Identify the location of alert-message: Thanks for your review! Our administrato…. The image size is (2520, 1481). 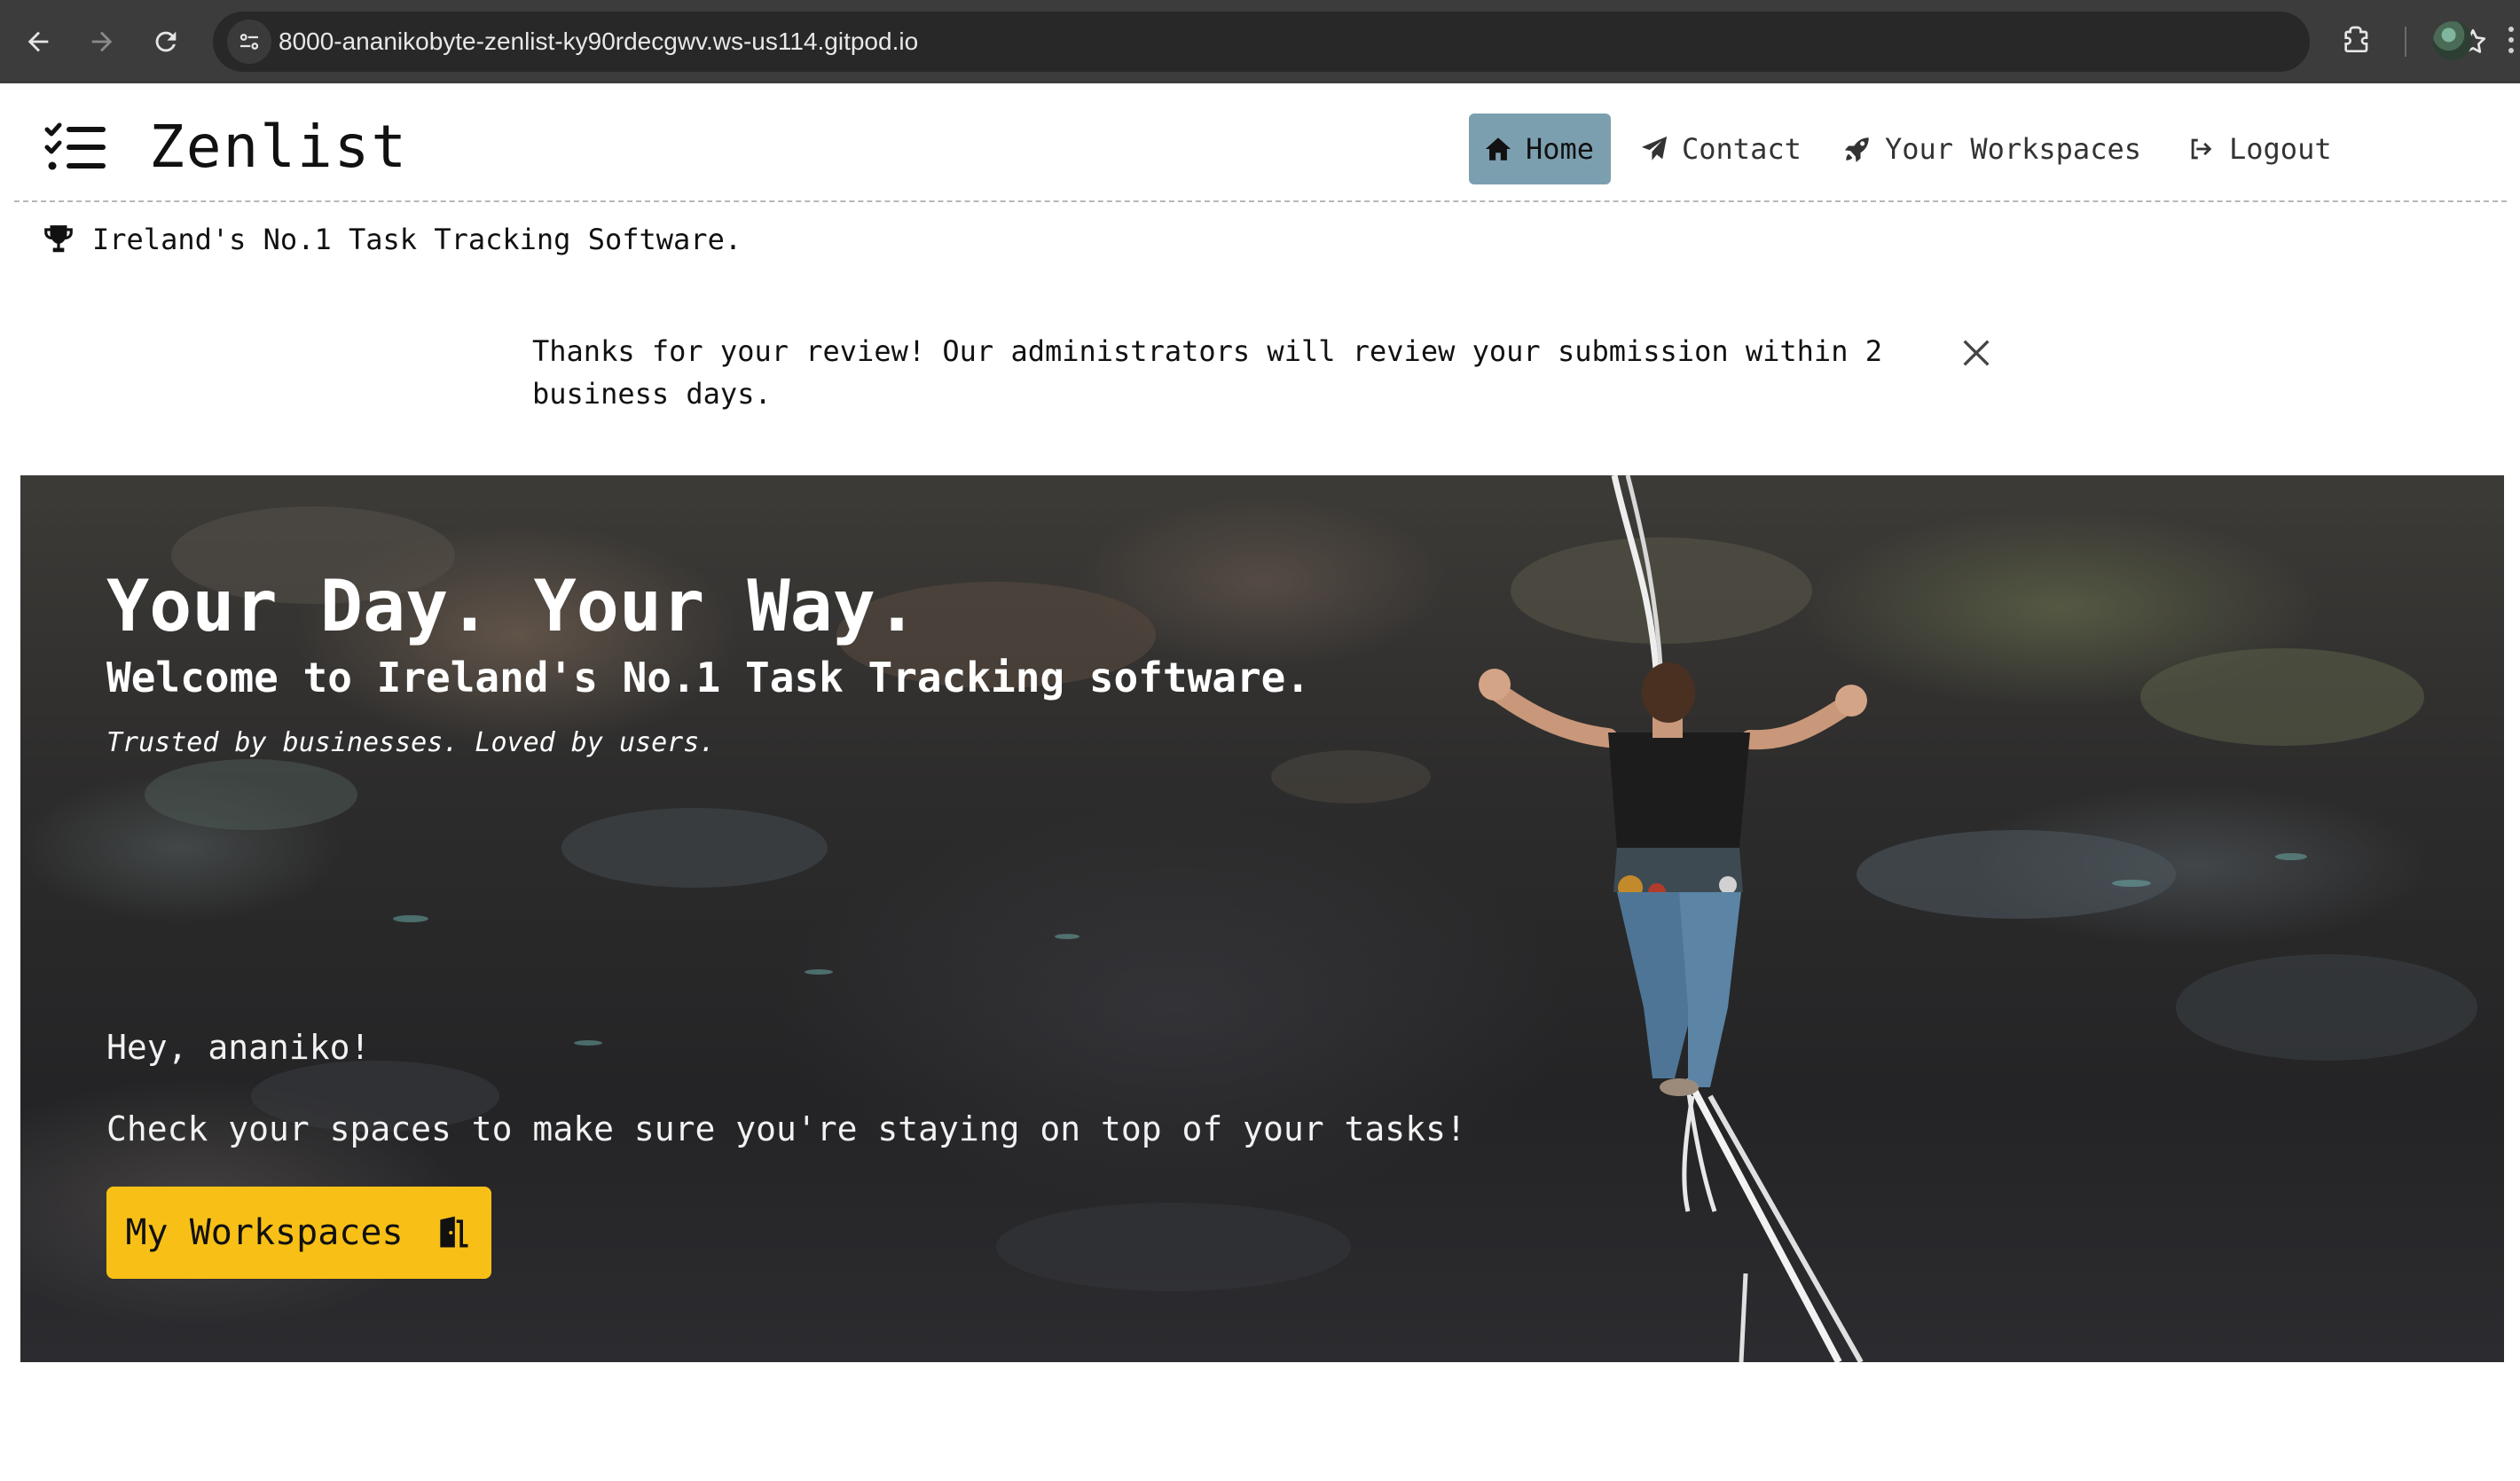
(1207, 372).